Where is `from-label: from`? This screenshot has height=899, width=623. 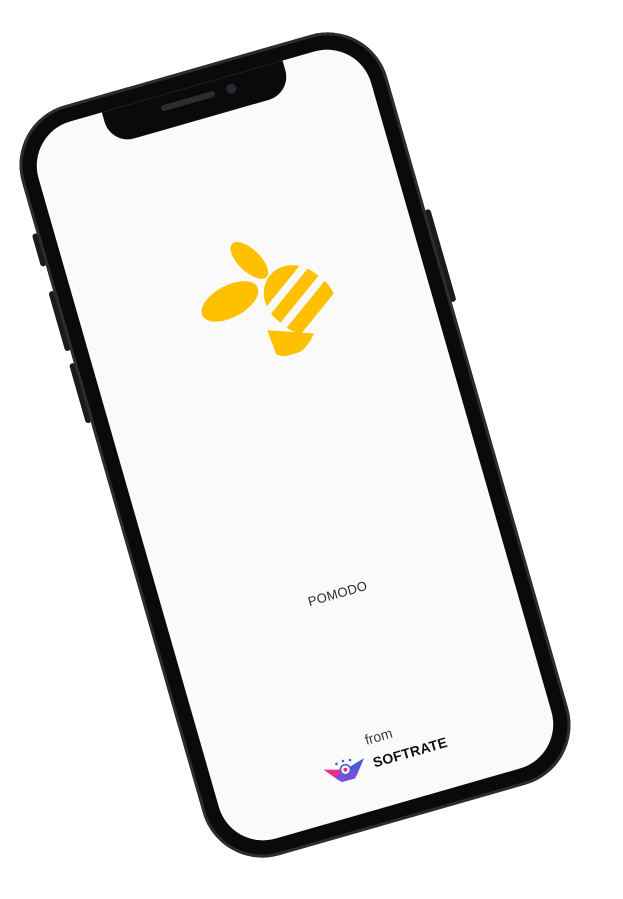
from-label: from is located at coordinates (378, 736).